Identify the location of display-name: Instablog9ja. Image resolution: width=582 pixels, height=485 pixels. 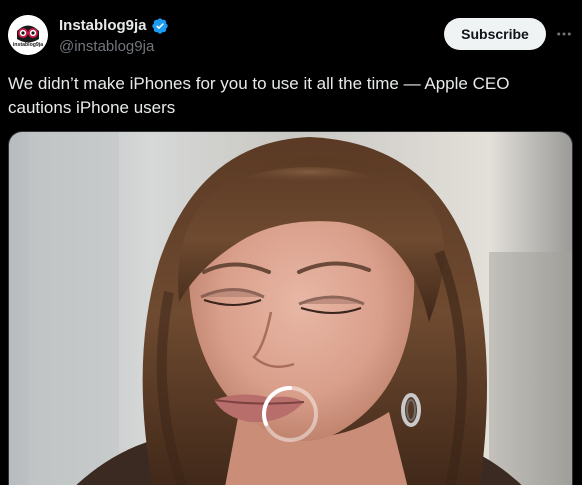
(103, 26).